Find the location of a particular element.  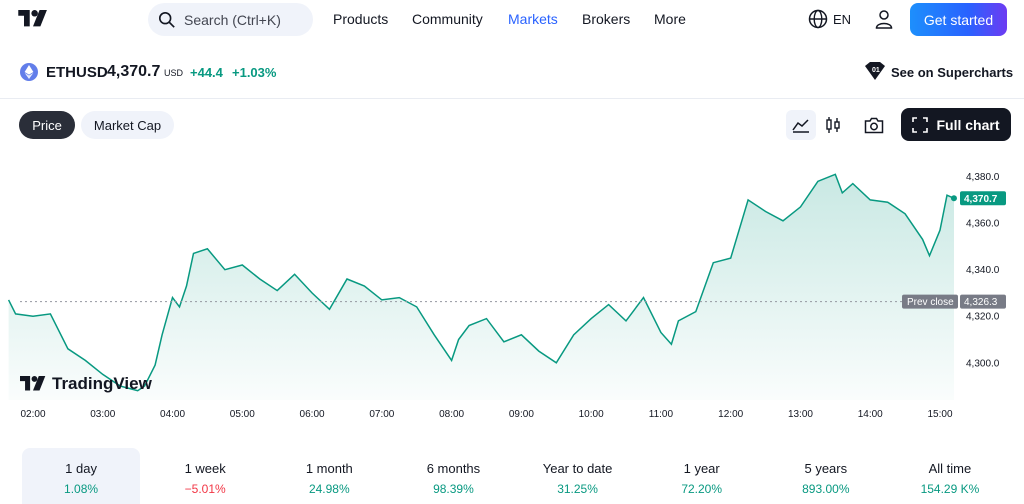

snapshot-button is located at coordinates (874, 125).